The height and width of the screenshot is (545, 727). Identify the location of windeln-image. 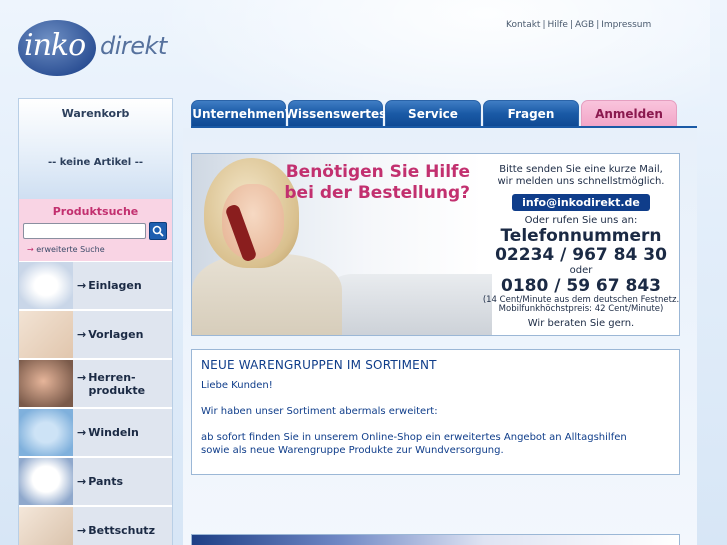
(46, 432).